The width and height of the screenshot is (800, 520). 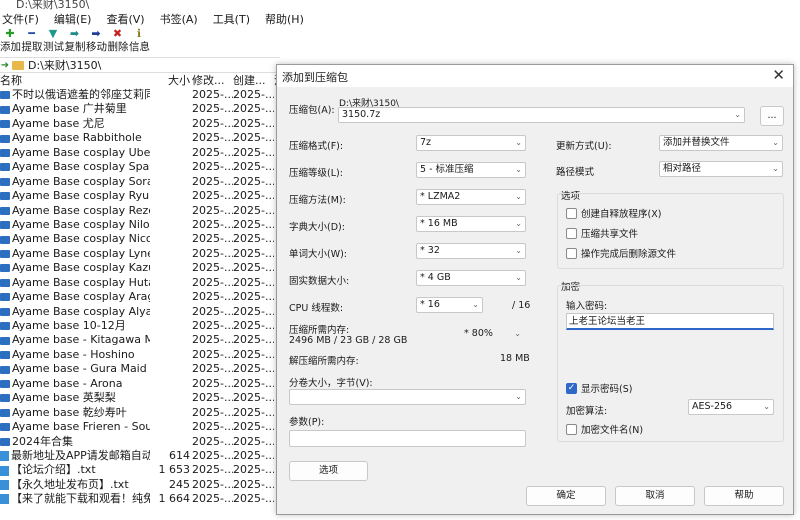 I want to click on threads-label: CPU 线程数:, so click(x=316, y=308).